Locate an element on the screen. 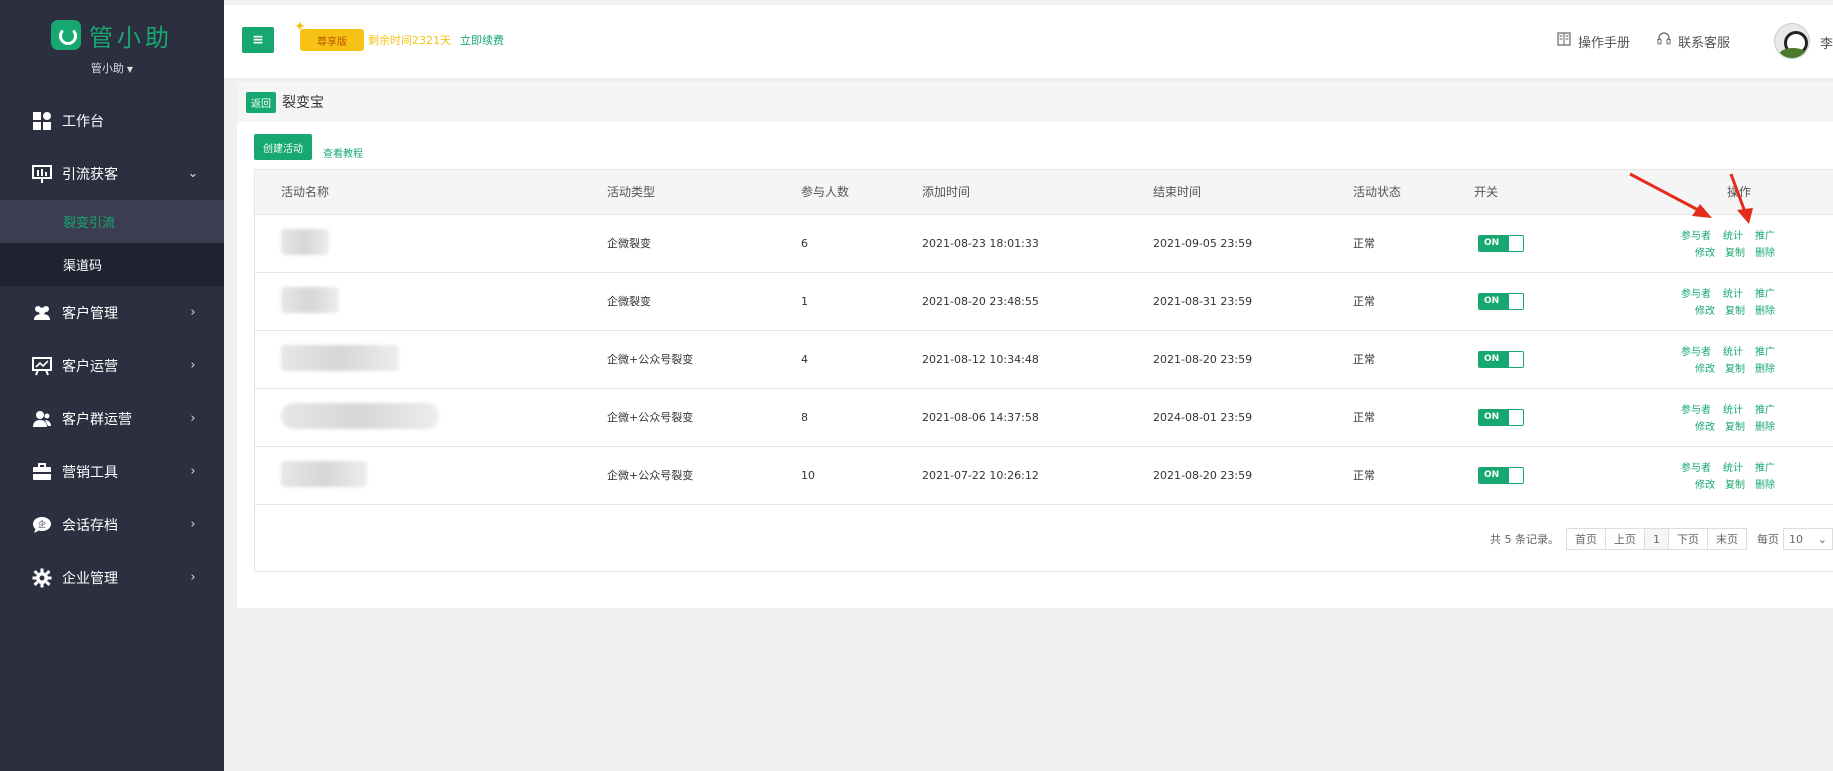 The image size is (1833, 771). breadcrumb: 返回 裂变宝 is located at coordinates (1035, 102).